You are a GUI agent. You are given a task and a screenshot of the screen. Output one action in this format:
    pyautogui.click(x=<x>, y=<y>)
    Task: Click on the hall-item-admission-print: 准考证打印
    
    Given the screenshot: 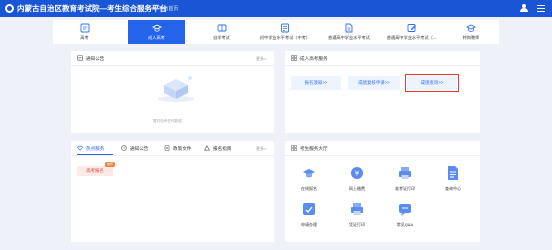 What is the action you would take?
    pyautogui.click(x=405, y=178)
    